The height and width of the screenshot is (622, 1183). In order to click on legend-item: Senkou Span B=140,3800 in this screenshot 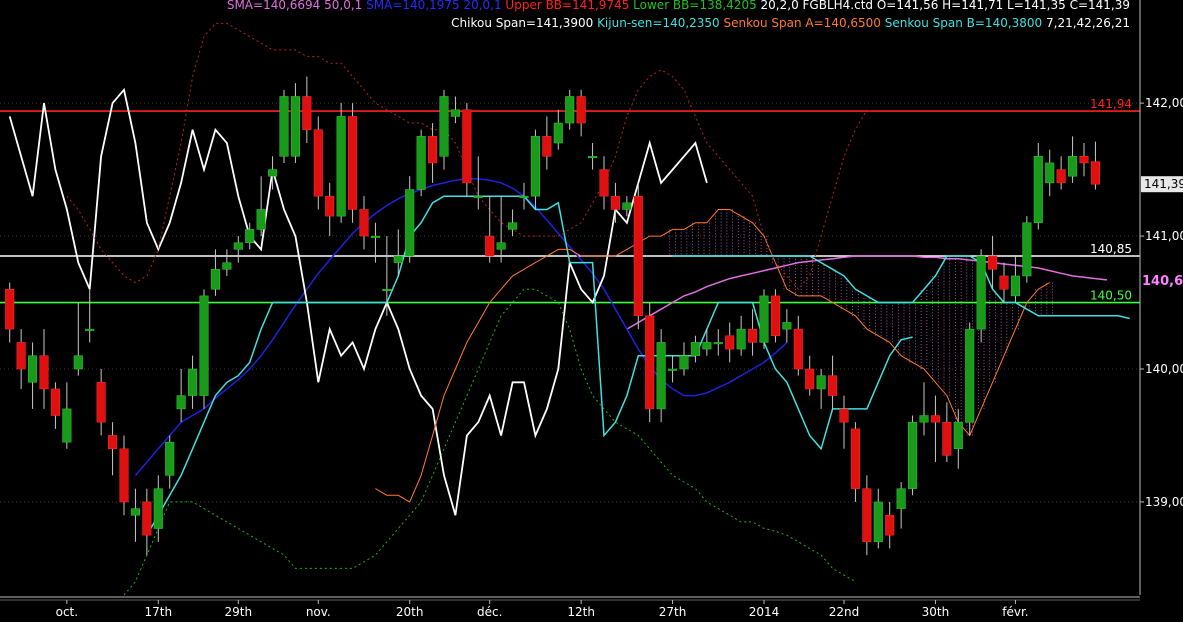, I will do `click(961, 23)`.